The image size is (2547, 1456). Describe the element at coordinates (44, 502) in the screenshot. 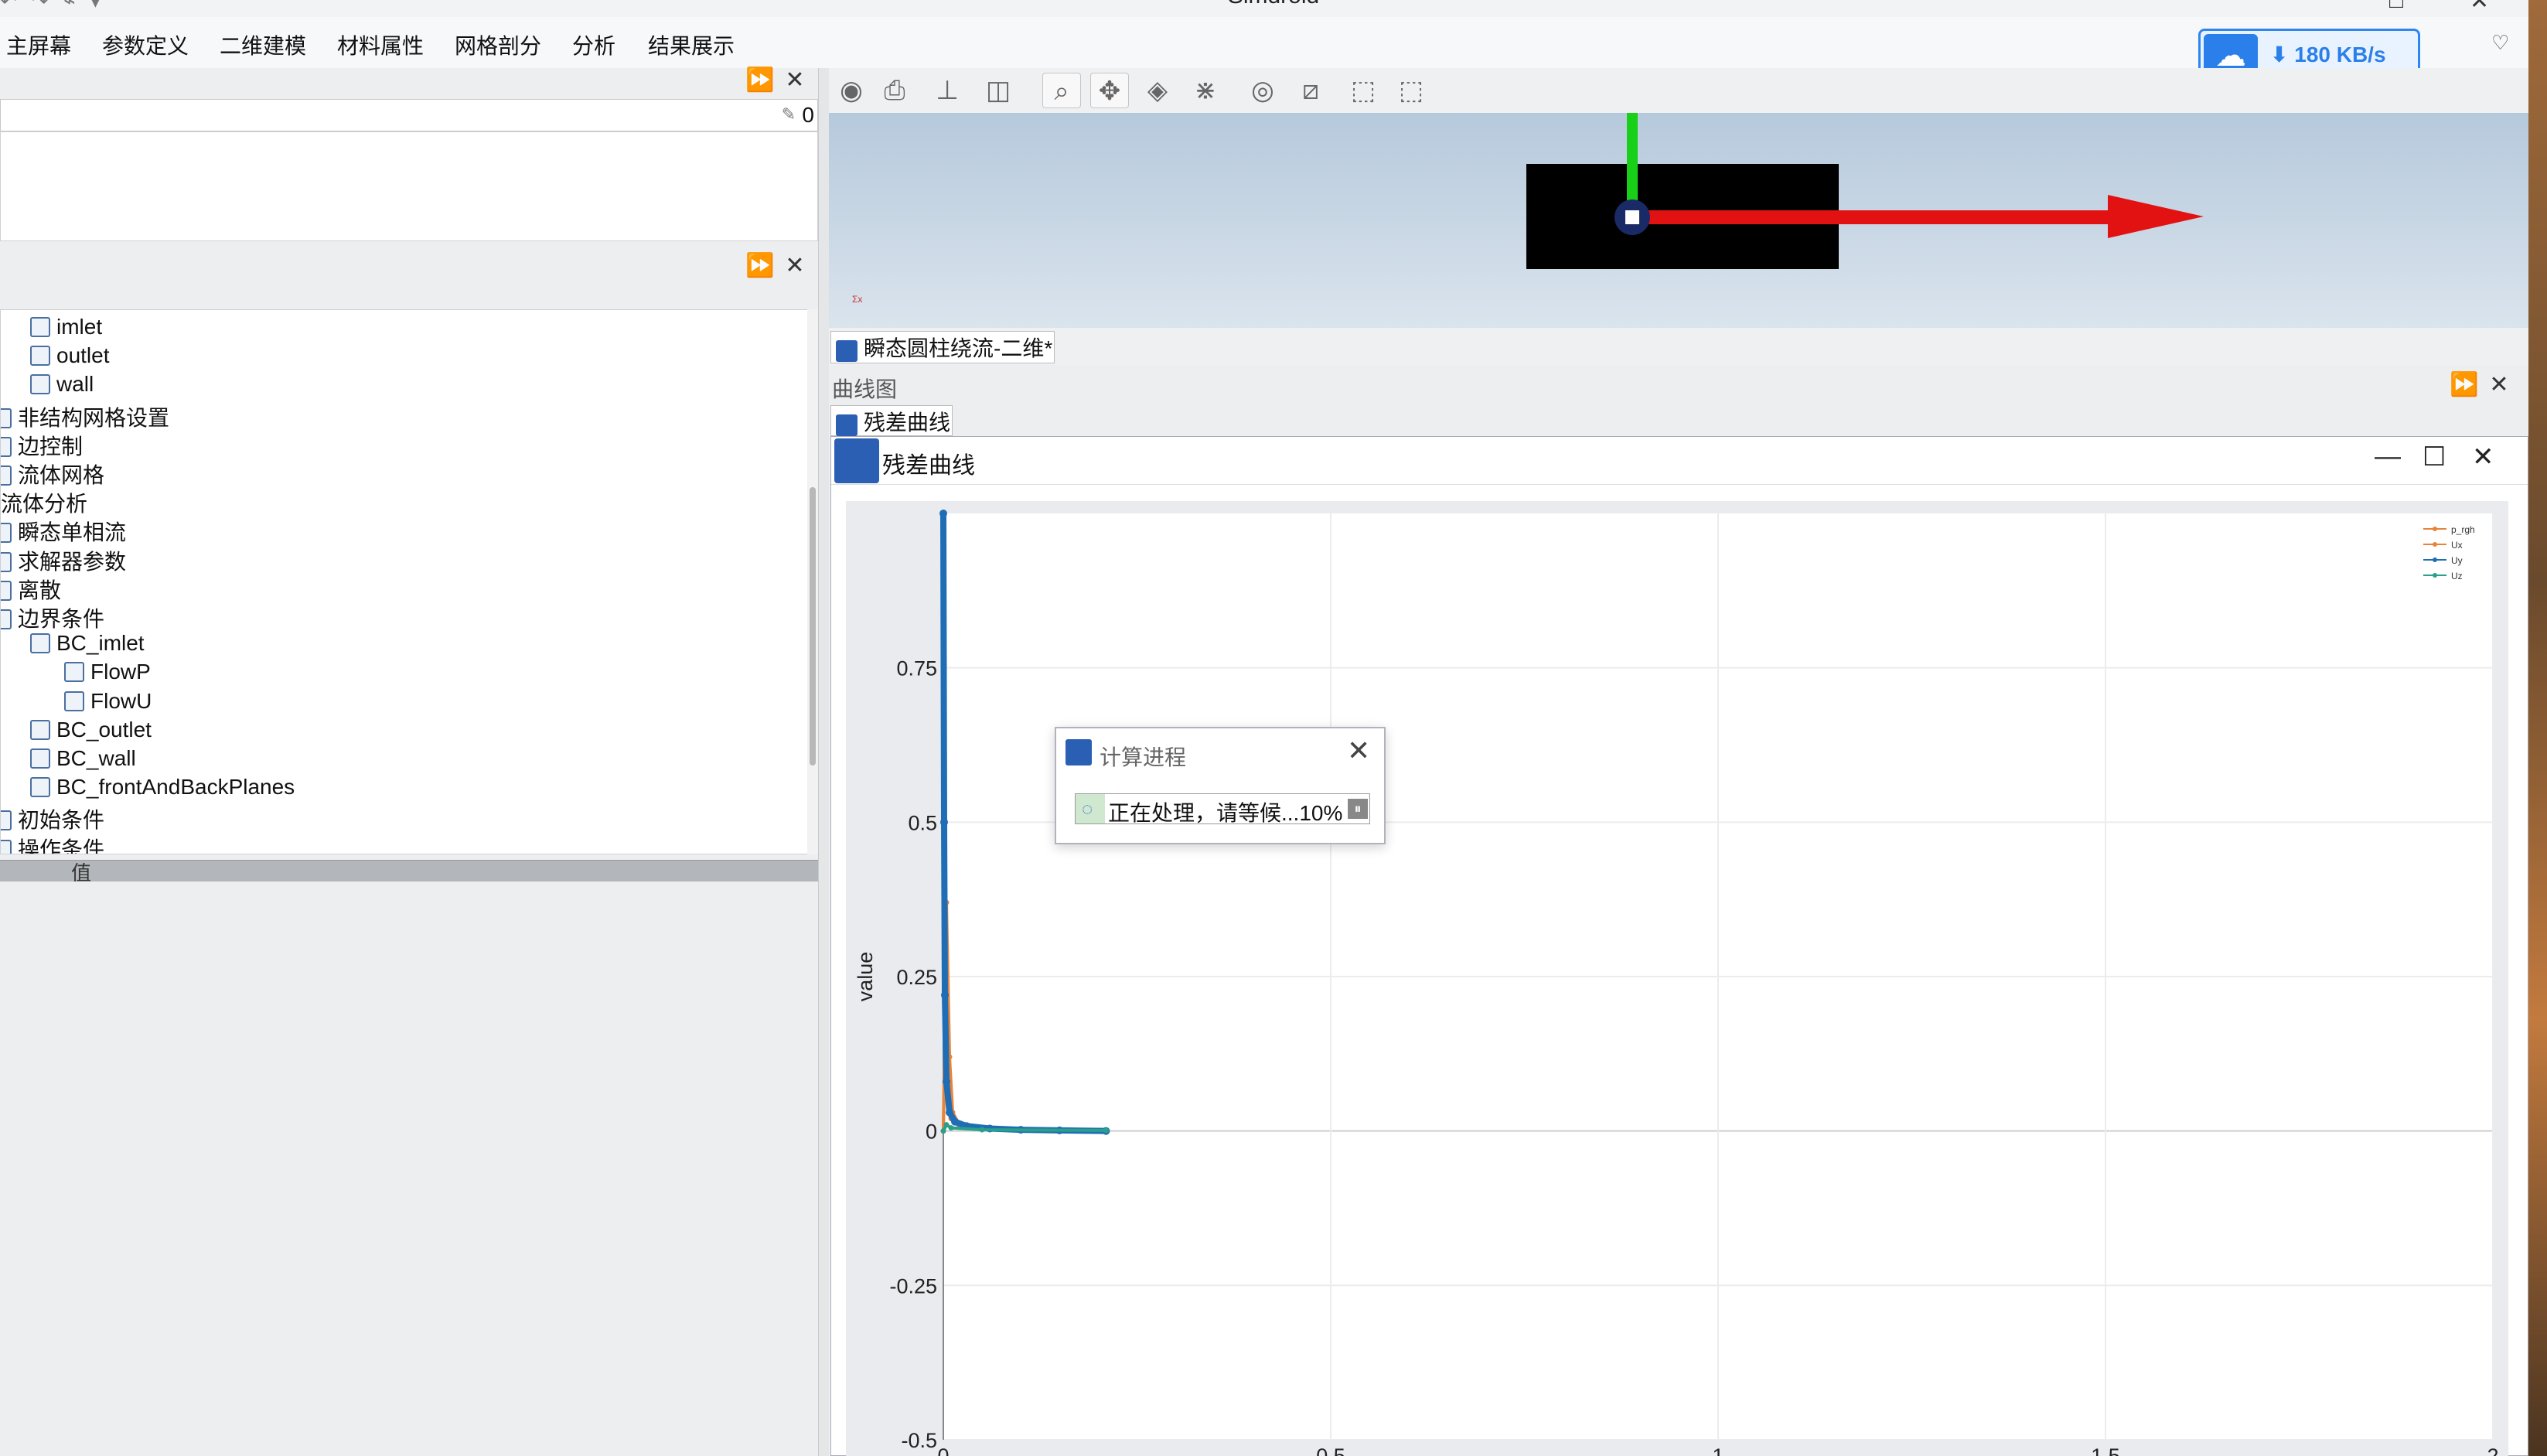

I see `tree-item: 流体分析` at that location.